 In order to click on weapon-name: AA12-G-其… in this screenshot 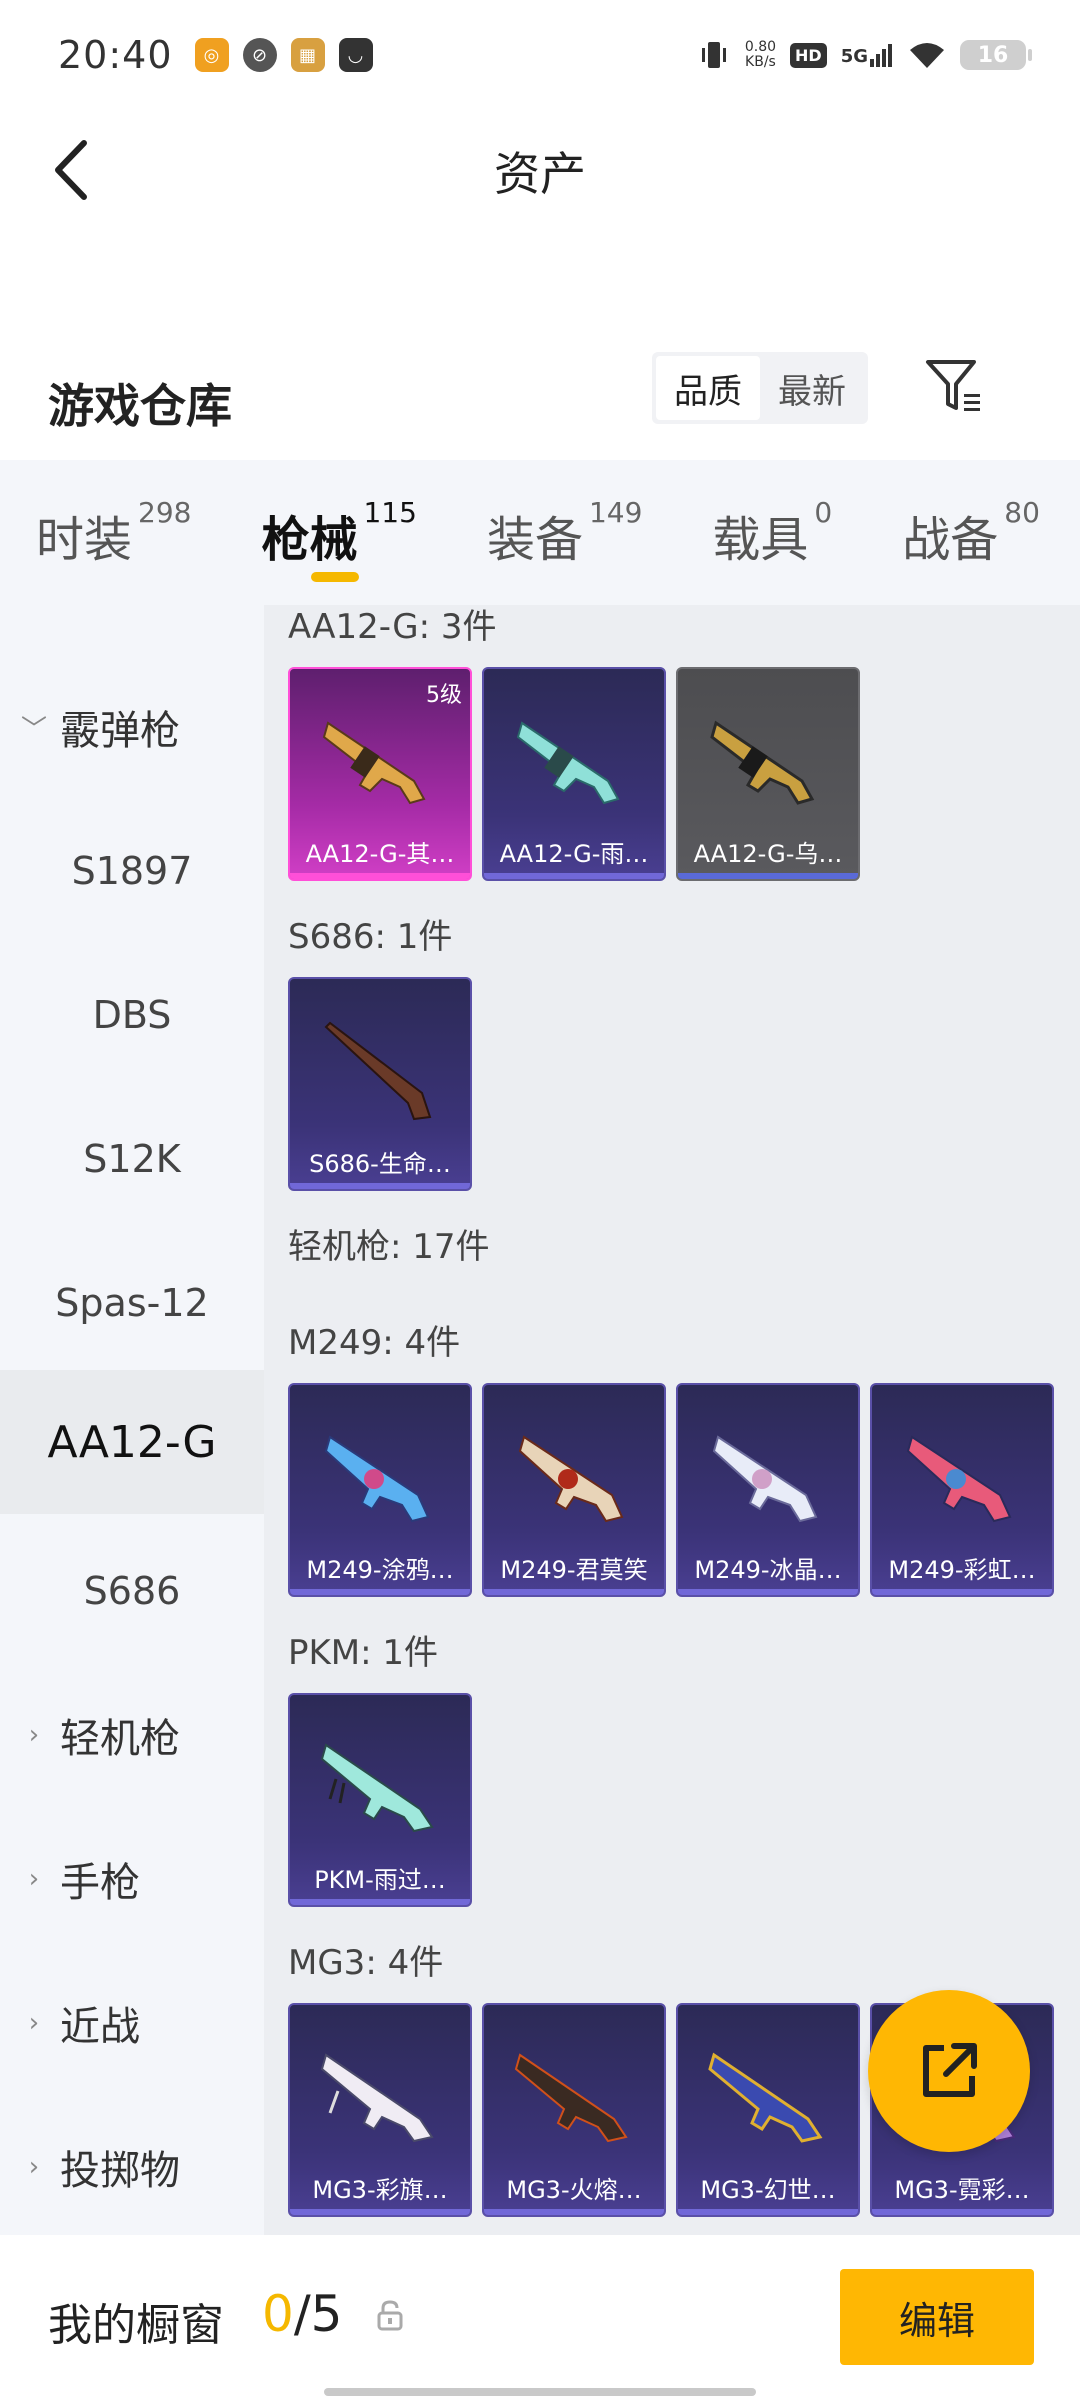, I will do `click(380, 854)`.